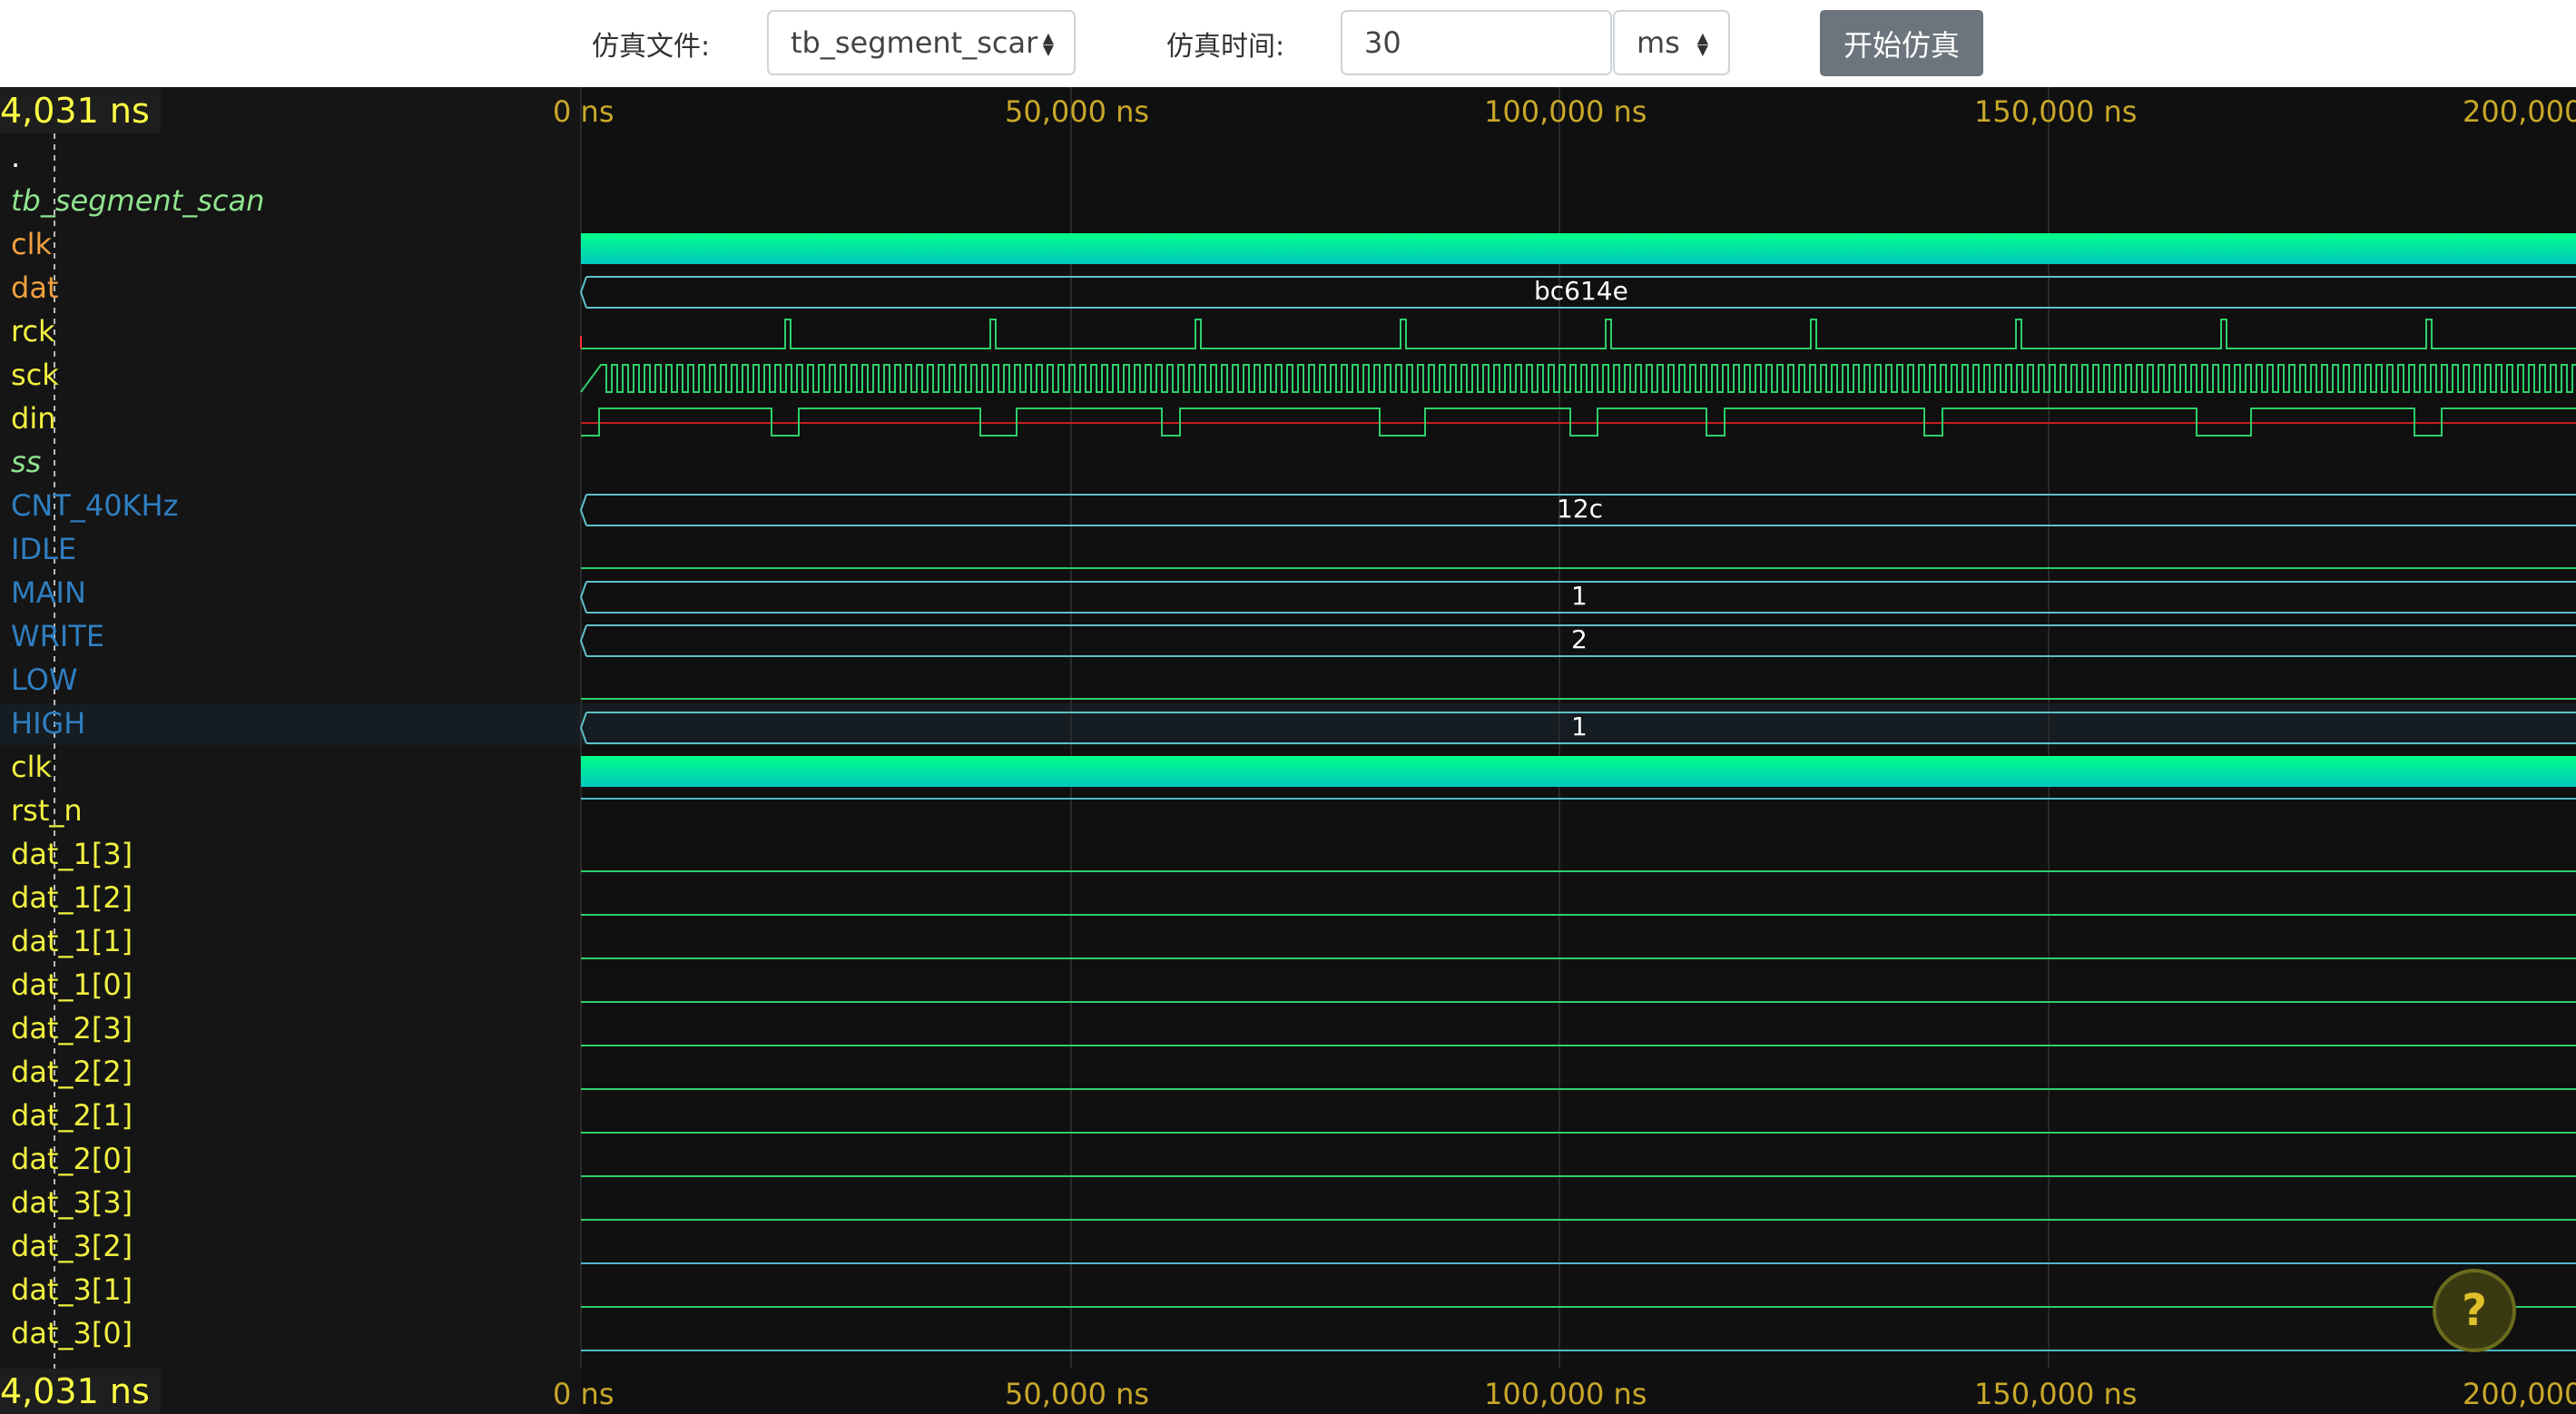 The height and width of the screenshot is (1414, 2576). What do you see at coordinates (2519, 111) in the screenshot?
I see `ruler-tick-top: 200,000` at bounding box center [2519, 111].